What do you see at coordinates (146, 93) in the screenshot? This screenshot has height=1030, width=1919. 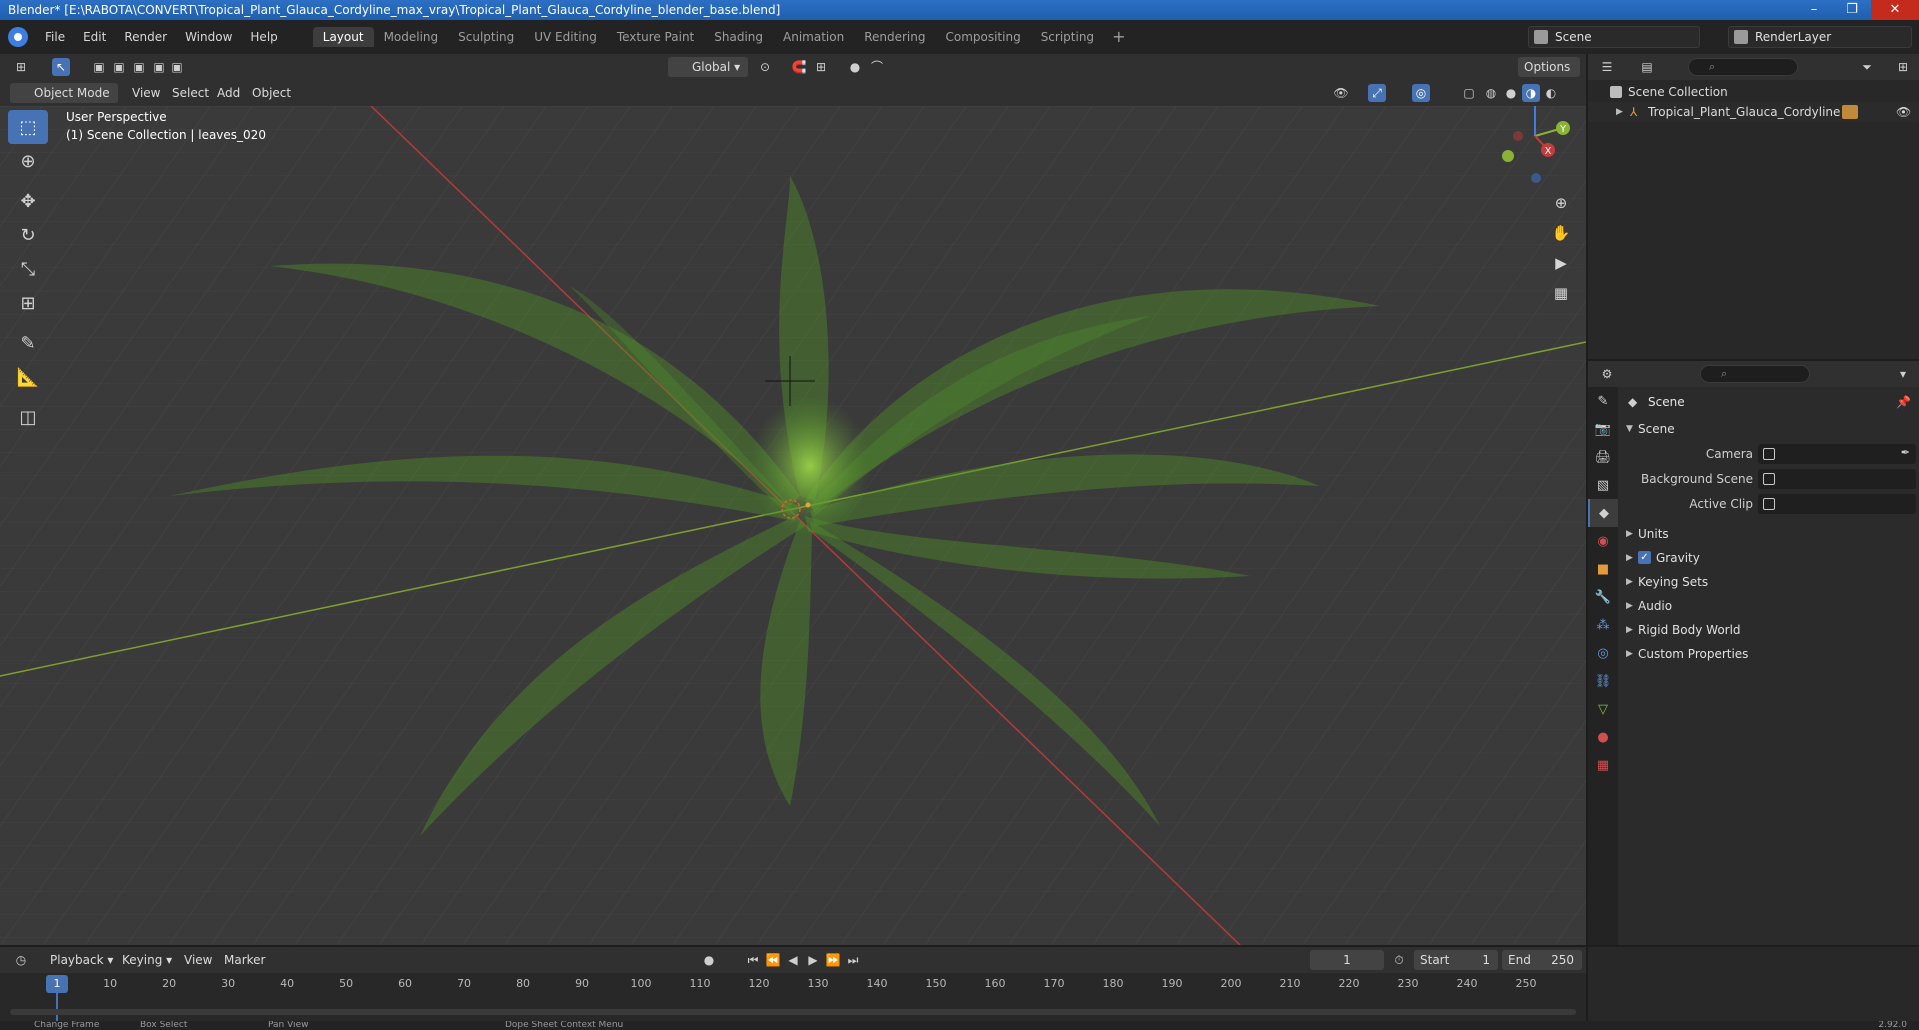 I see `menu-view: View` at bounding box center [146, 93].